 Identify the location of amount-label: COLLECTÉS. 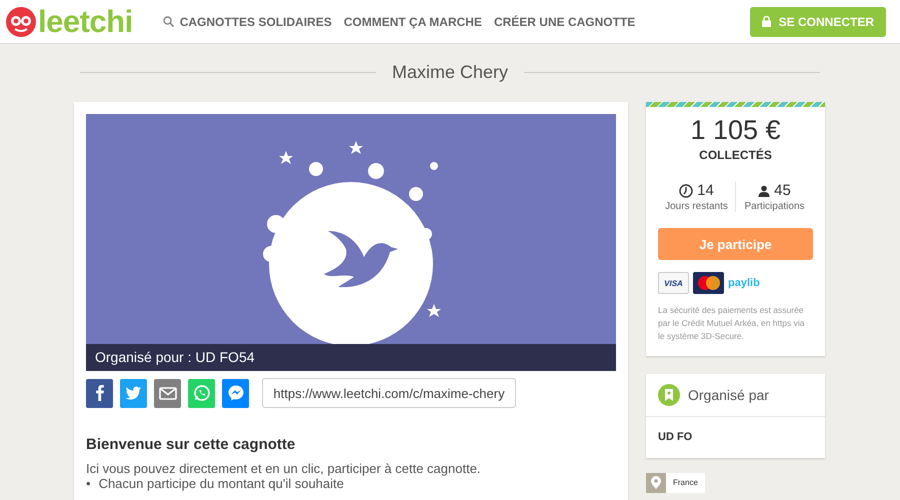
(735, 155).